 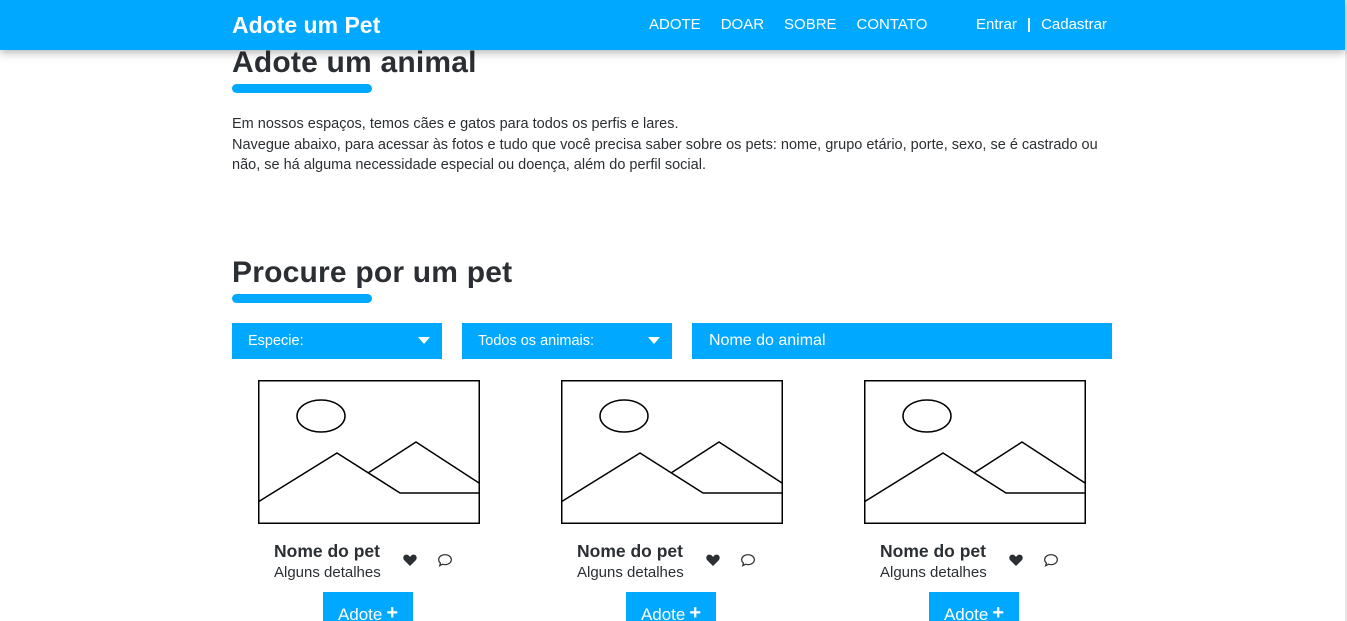 What do you see at coordinates (372, 272) in the screenshot?
I see `search-title: Procure por um pet` at bounding box center [372, 272].